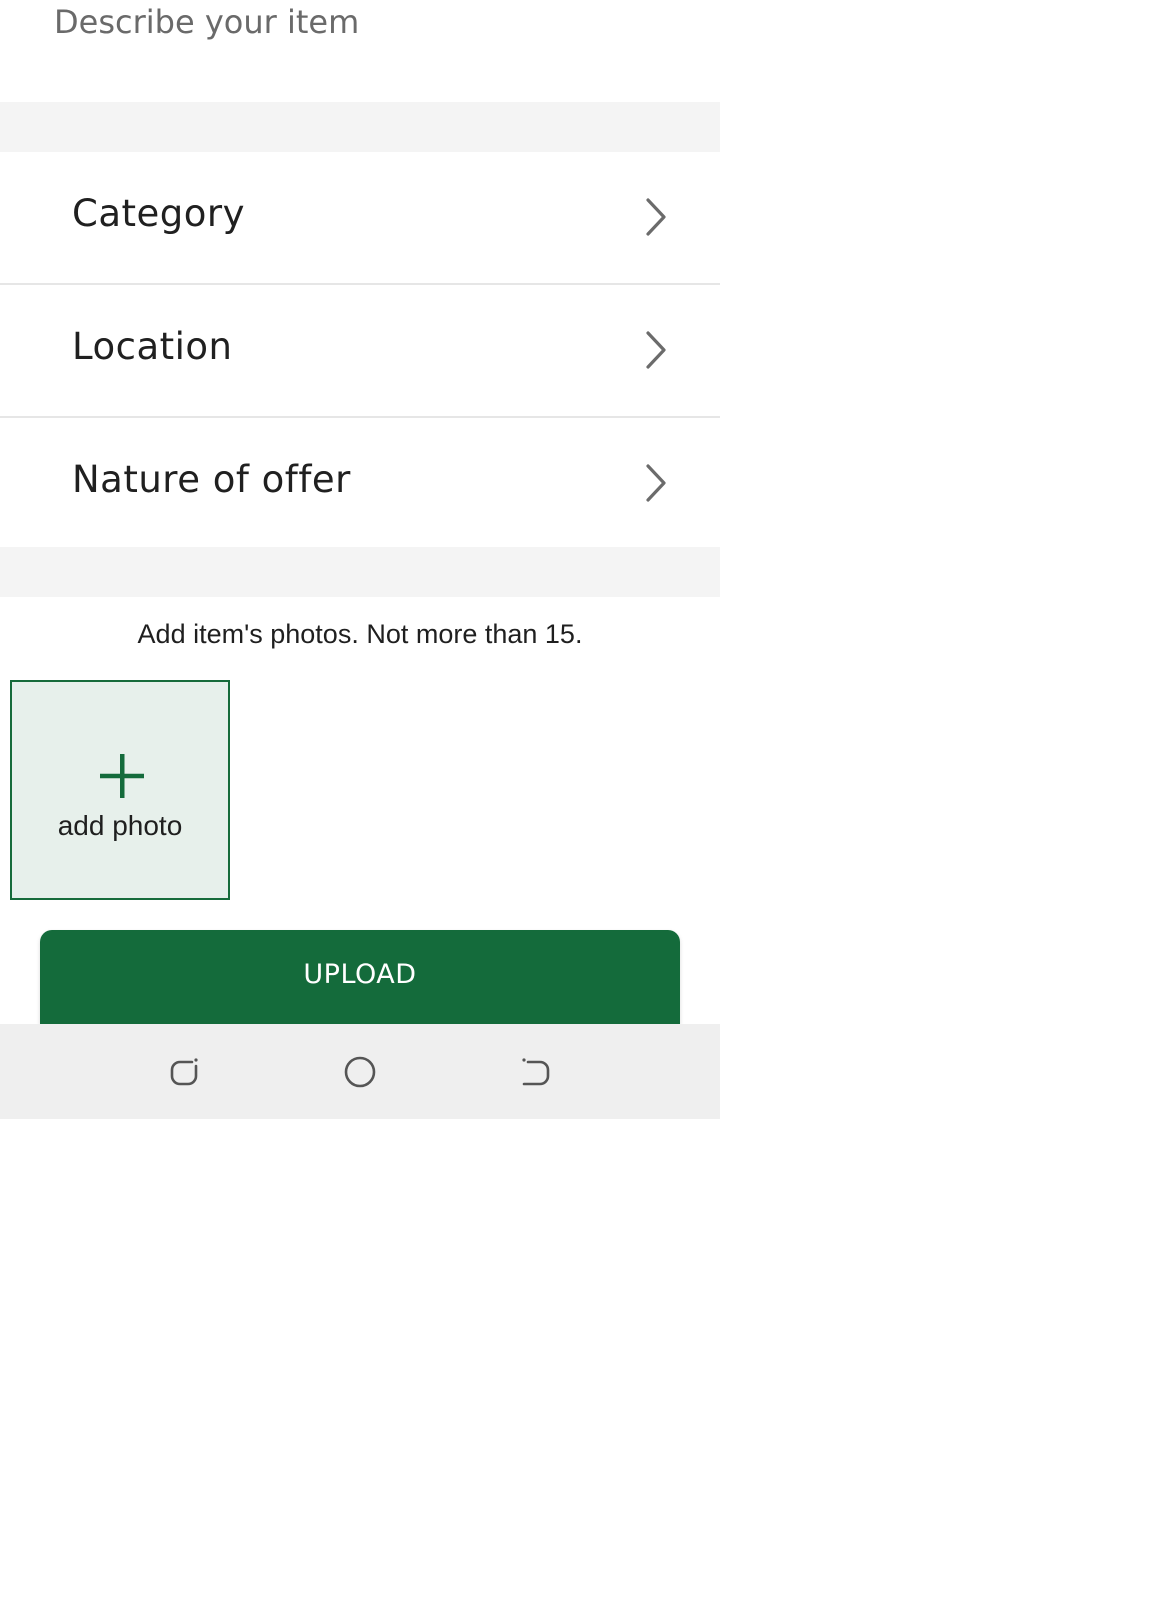  Describe the element at coordinates (159, 213) in the screenshot. I see `category-label: Category` at that location.